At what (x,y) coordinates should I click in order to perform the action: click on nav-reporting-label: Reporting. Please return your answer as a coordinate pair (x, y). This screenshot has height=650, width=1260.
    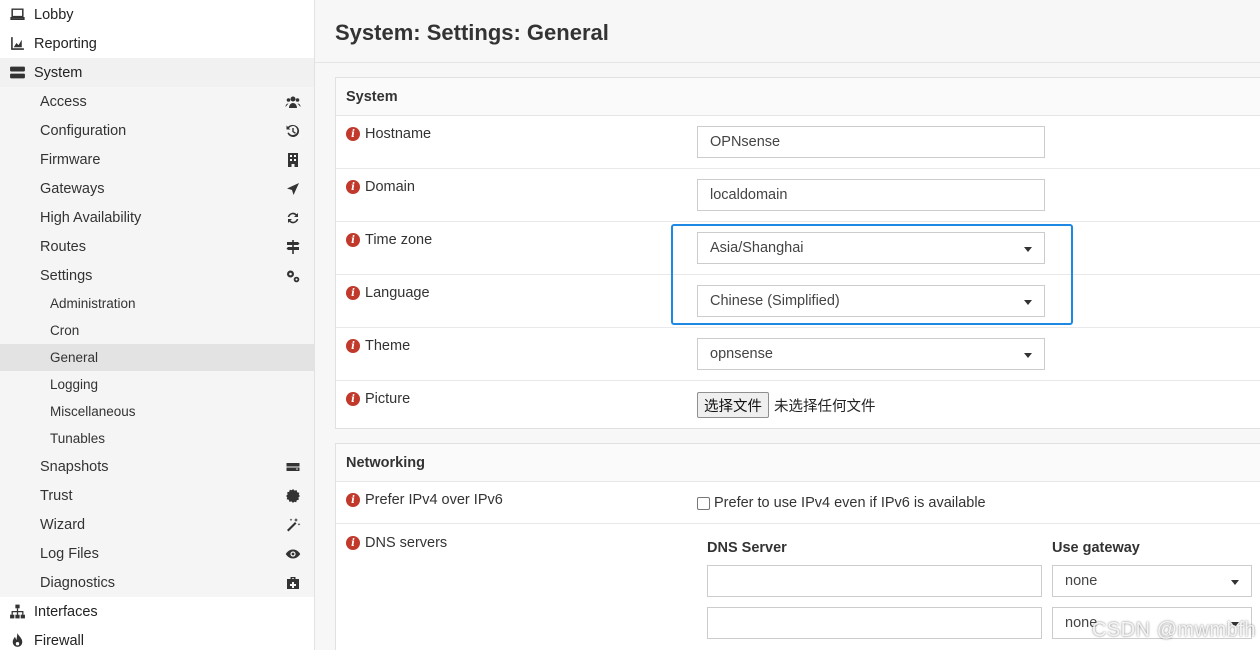
    Looking at the image, I should click on (65, 43).